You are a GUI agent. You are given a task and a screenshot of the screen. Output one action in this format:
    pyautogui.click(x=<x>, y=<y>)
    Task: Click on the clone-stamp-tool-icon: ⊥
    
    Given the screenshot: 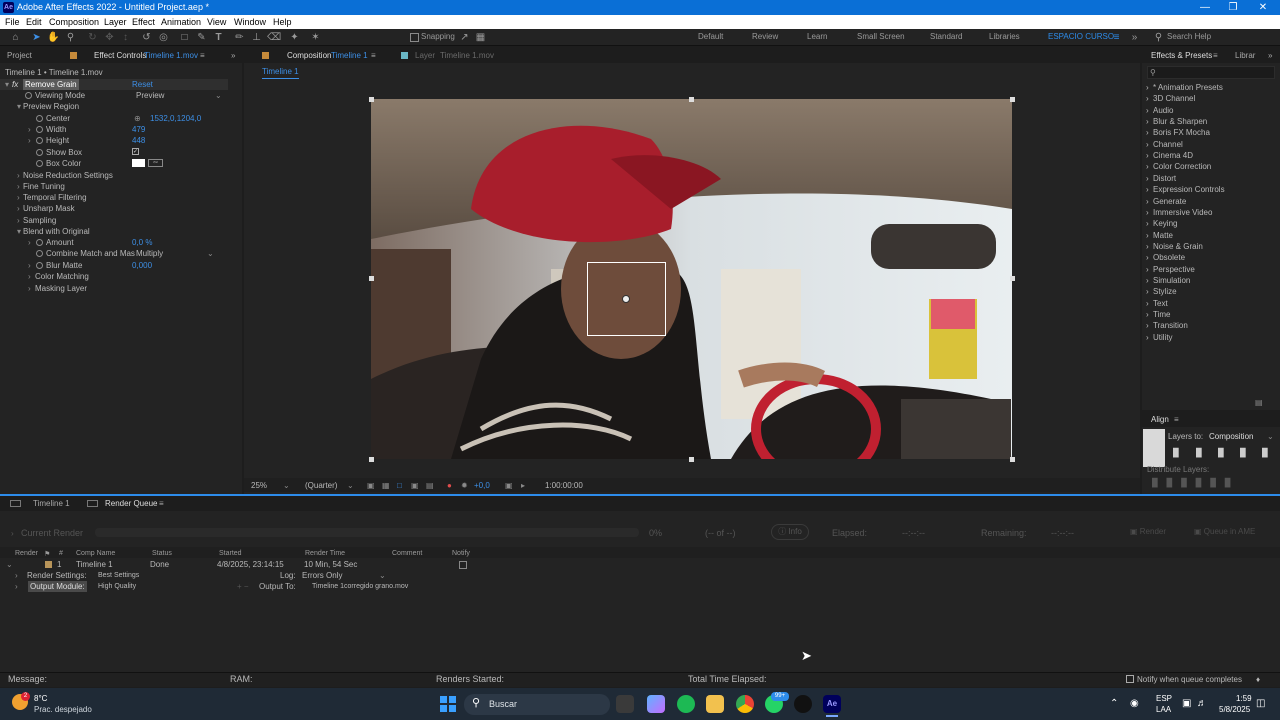 What is the action you would take?
    pyautogui.click(x=256, y=37)
    